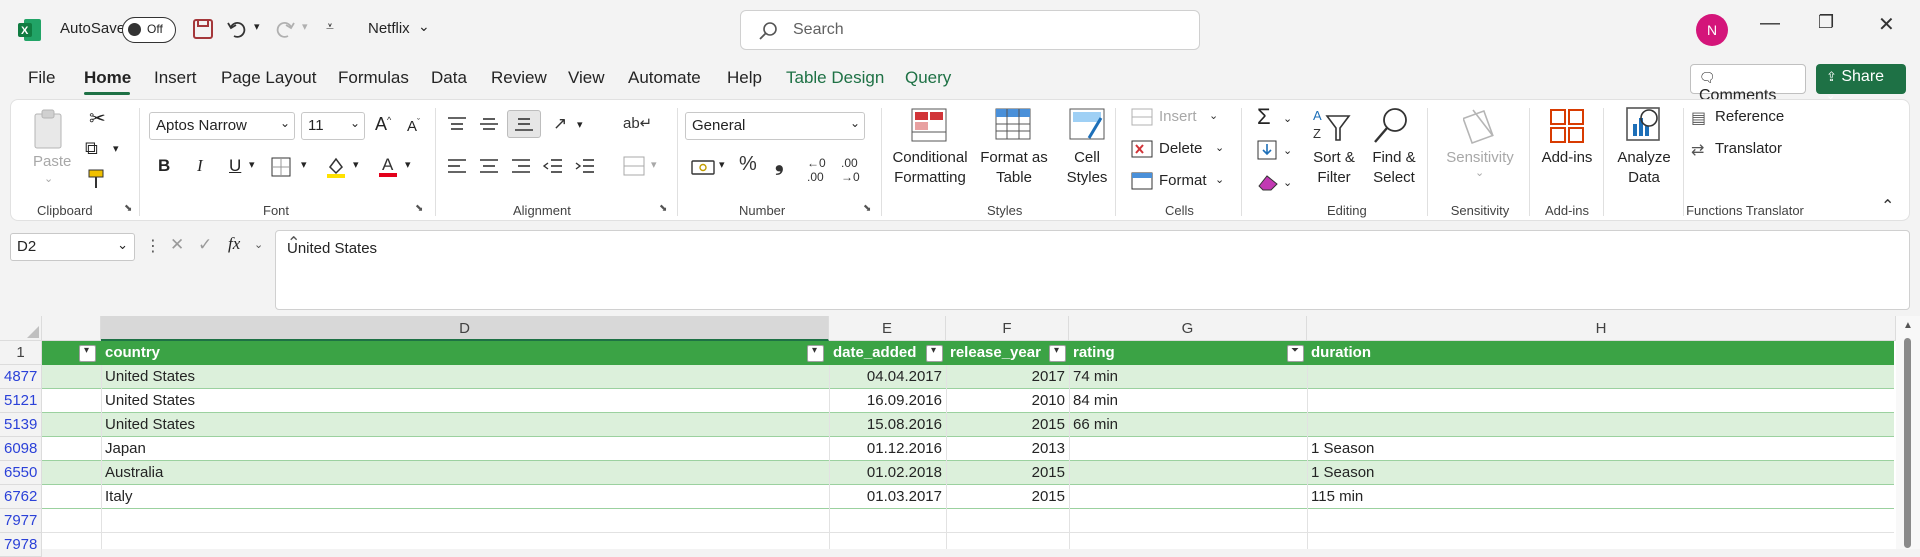 This screenshot has height=557, width=1920. Describe the element at coordinates (930, 157) in the screenshot. I see `conditional-formatting-label-1: Conditional` at that location.